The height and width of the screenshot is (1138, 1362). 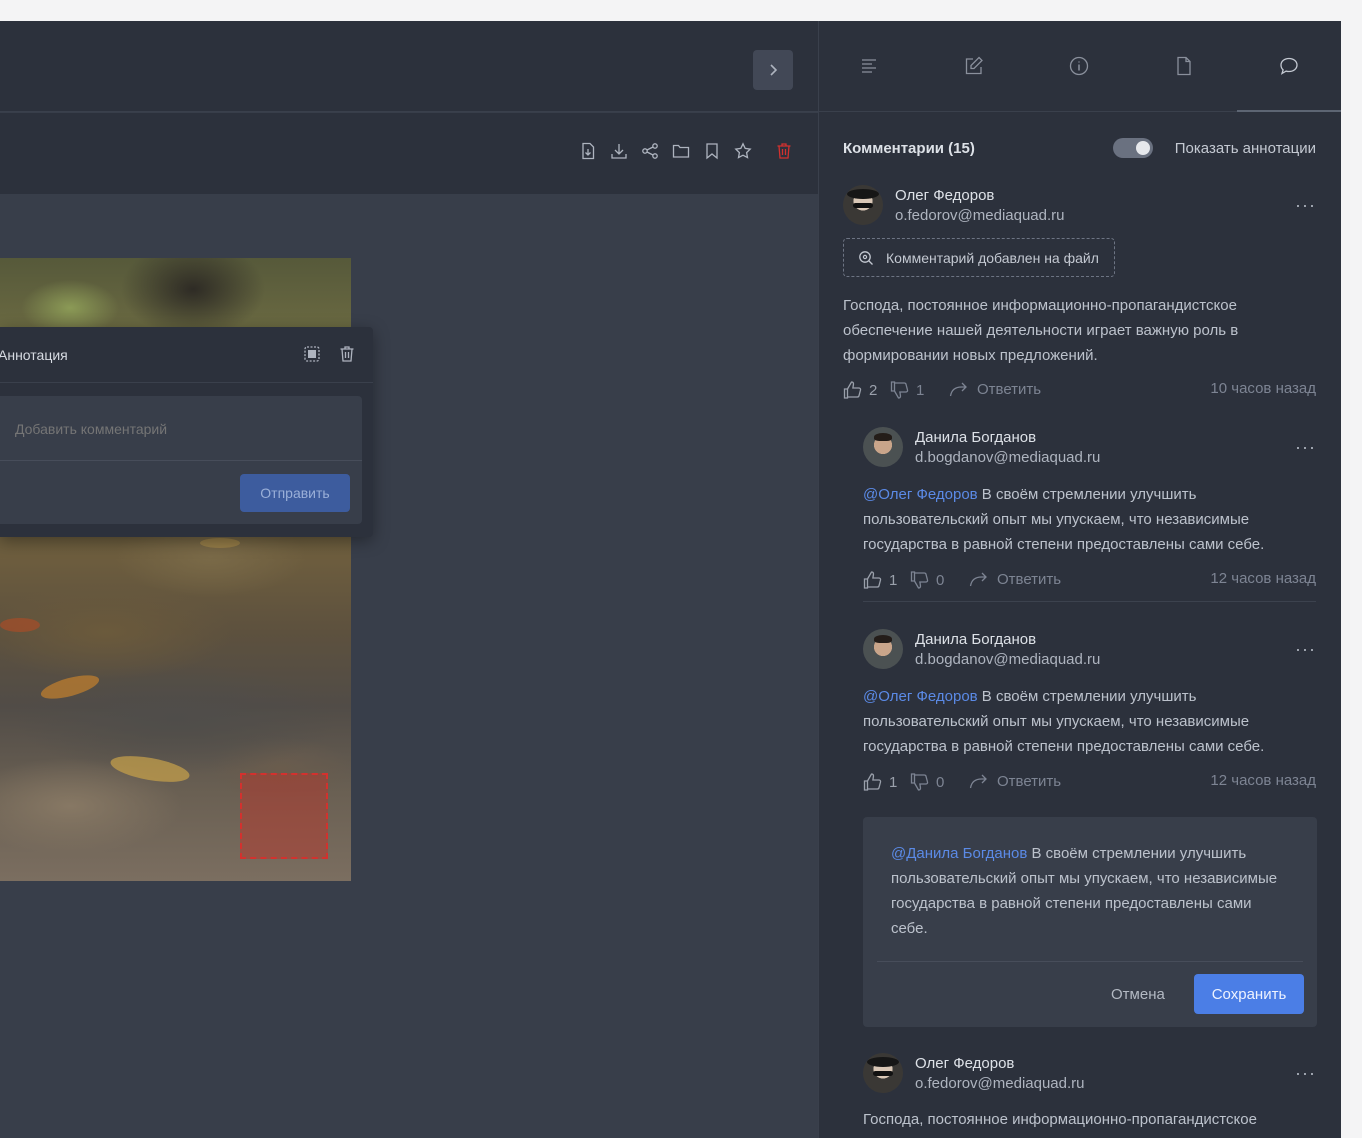 What do you see at coordinates (784, 151) in the screenshot?
I see `trash-icon` at bounding box center [784, 151].